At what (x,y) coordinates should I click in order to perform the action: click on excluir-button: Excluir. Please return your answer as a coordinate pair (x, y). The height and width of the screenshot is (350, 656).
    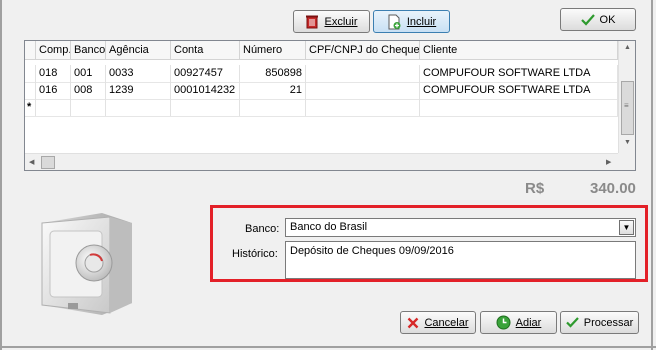
    Looking at the image, I should click on (331, 21).